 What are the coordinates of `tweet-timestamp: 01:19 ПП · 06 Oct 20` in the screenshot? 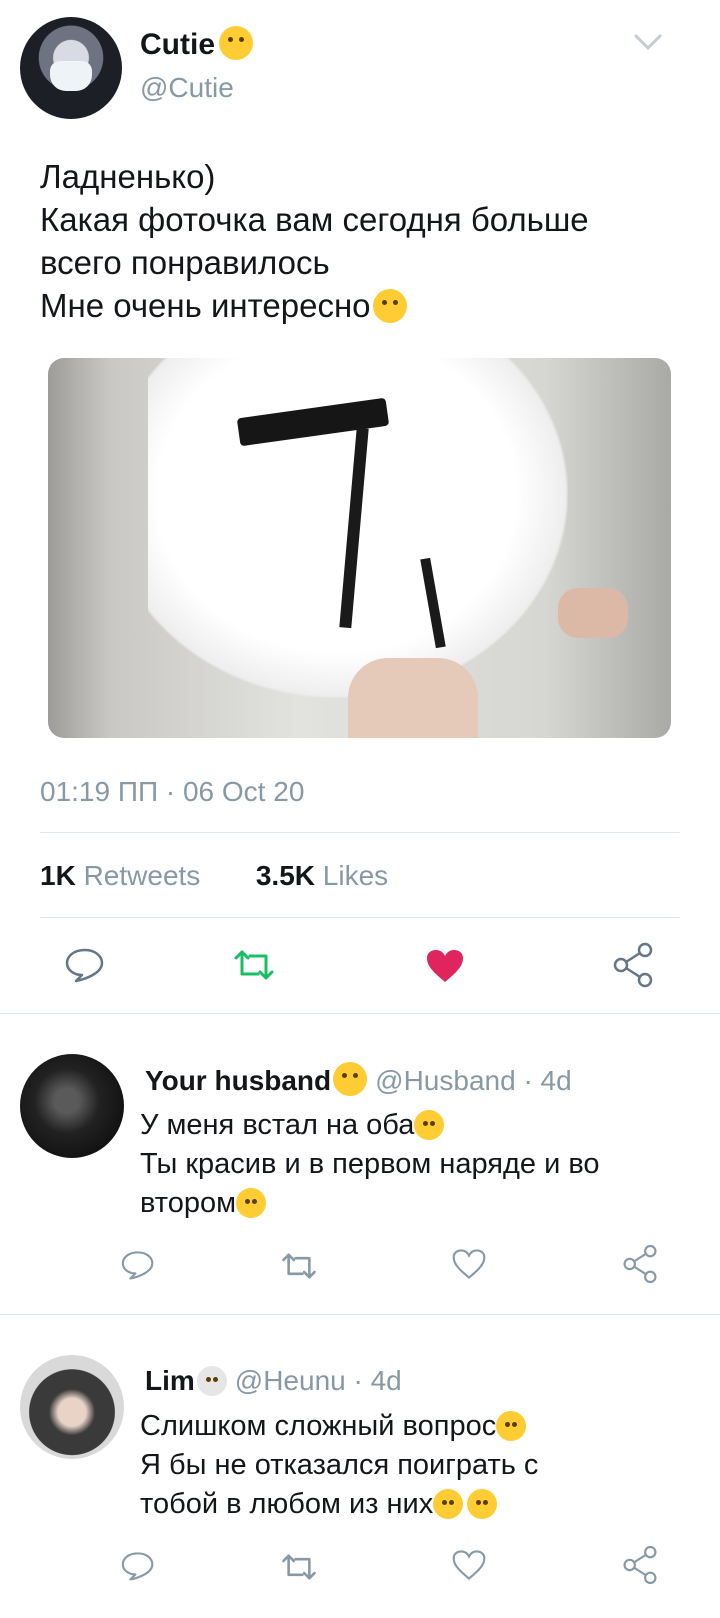 It's located at (172, 792).